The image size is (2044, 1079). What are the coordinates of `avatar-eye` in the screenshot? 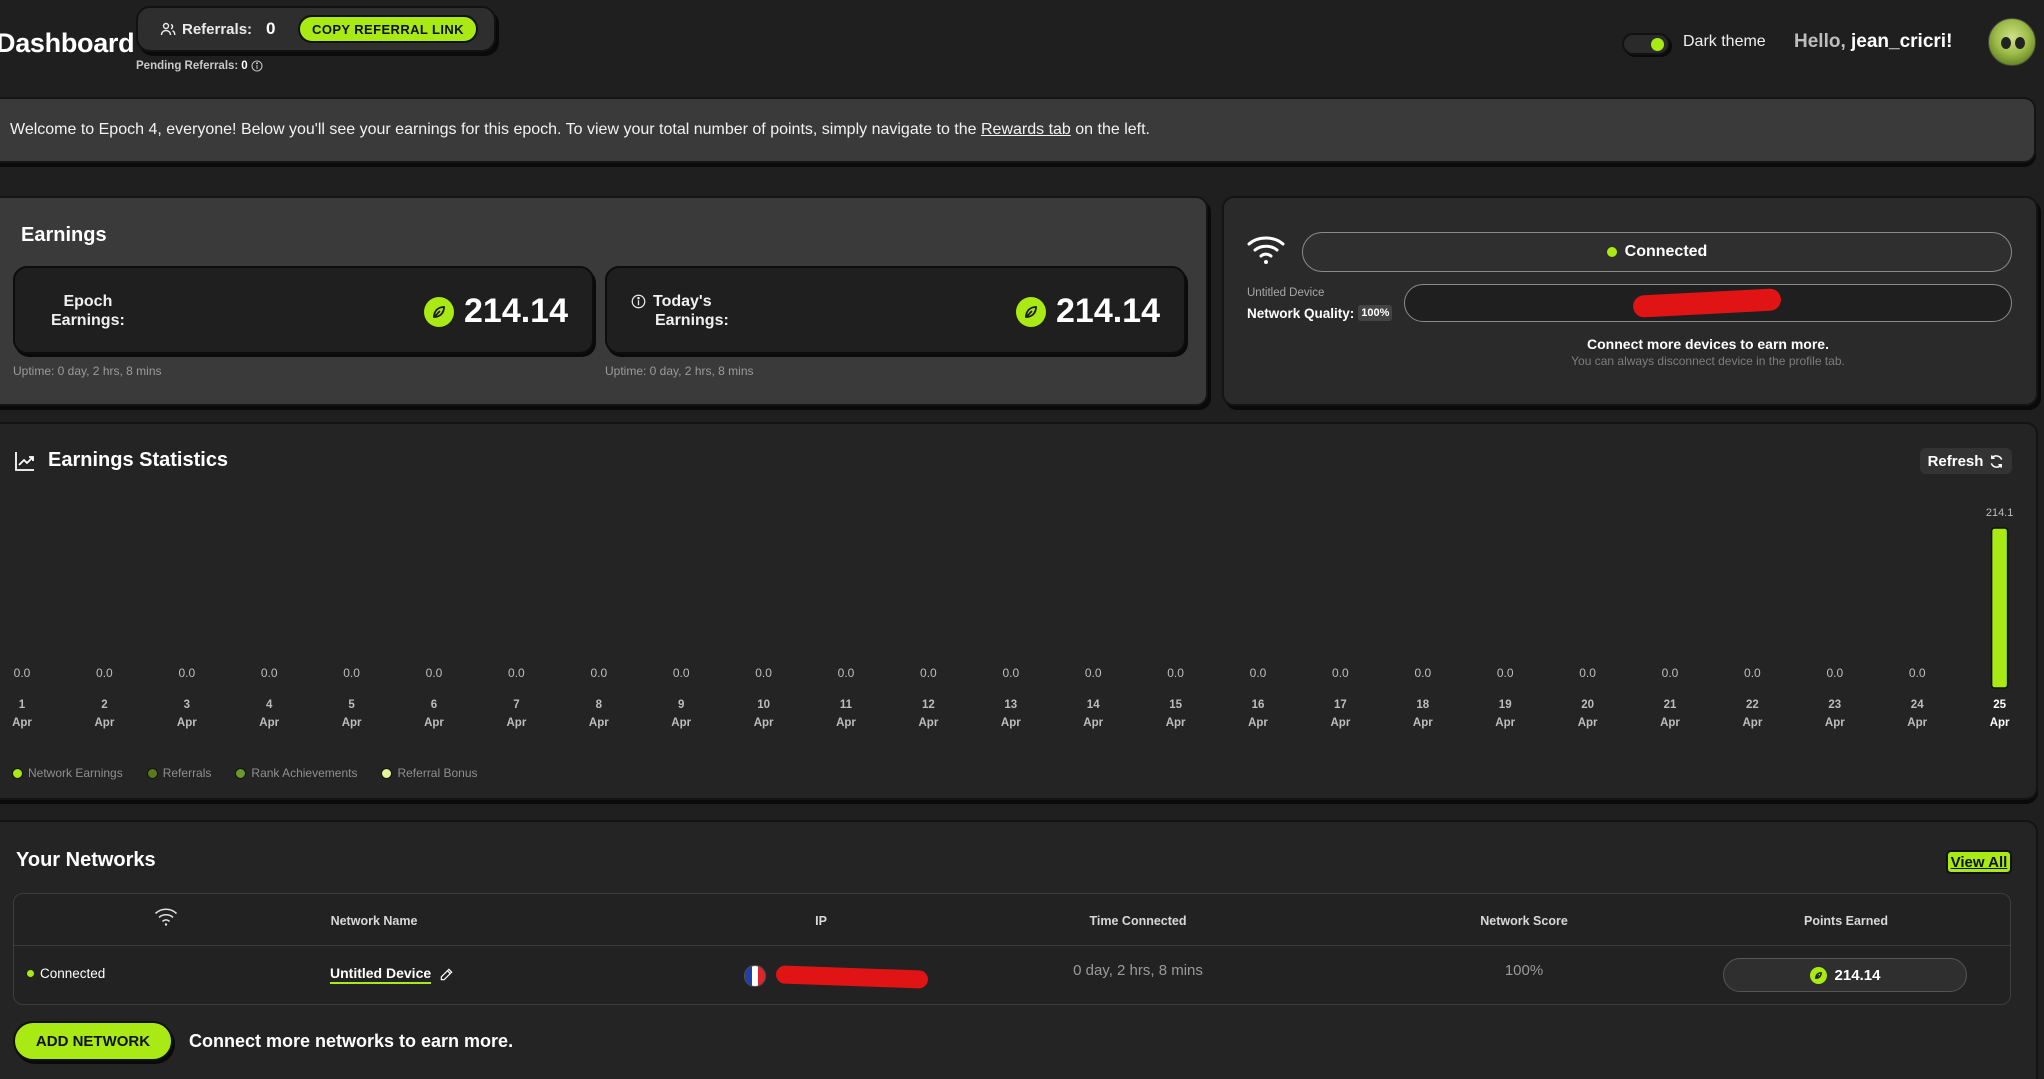 It's located at (2020, 43).